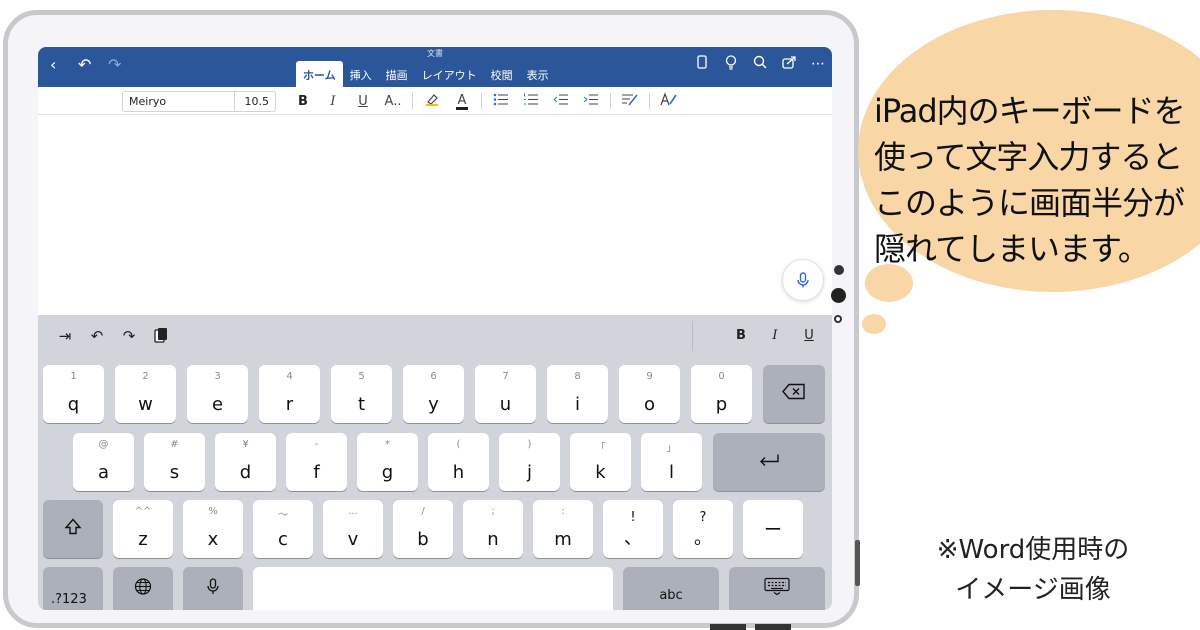 This screenshot has height=630, width=1200. I want to click on key-y: 6y, so click(433, 394).